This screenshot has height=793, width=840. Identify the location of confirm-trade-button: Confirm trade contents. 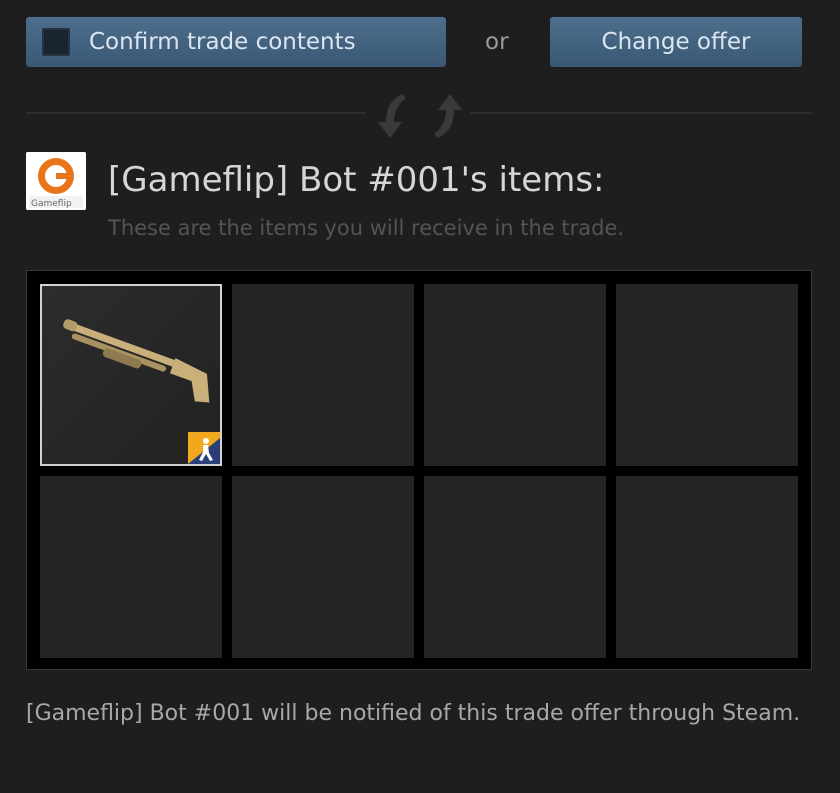
(236, 42).